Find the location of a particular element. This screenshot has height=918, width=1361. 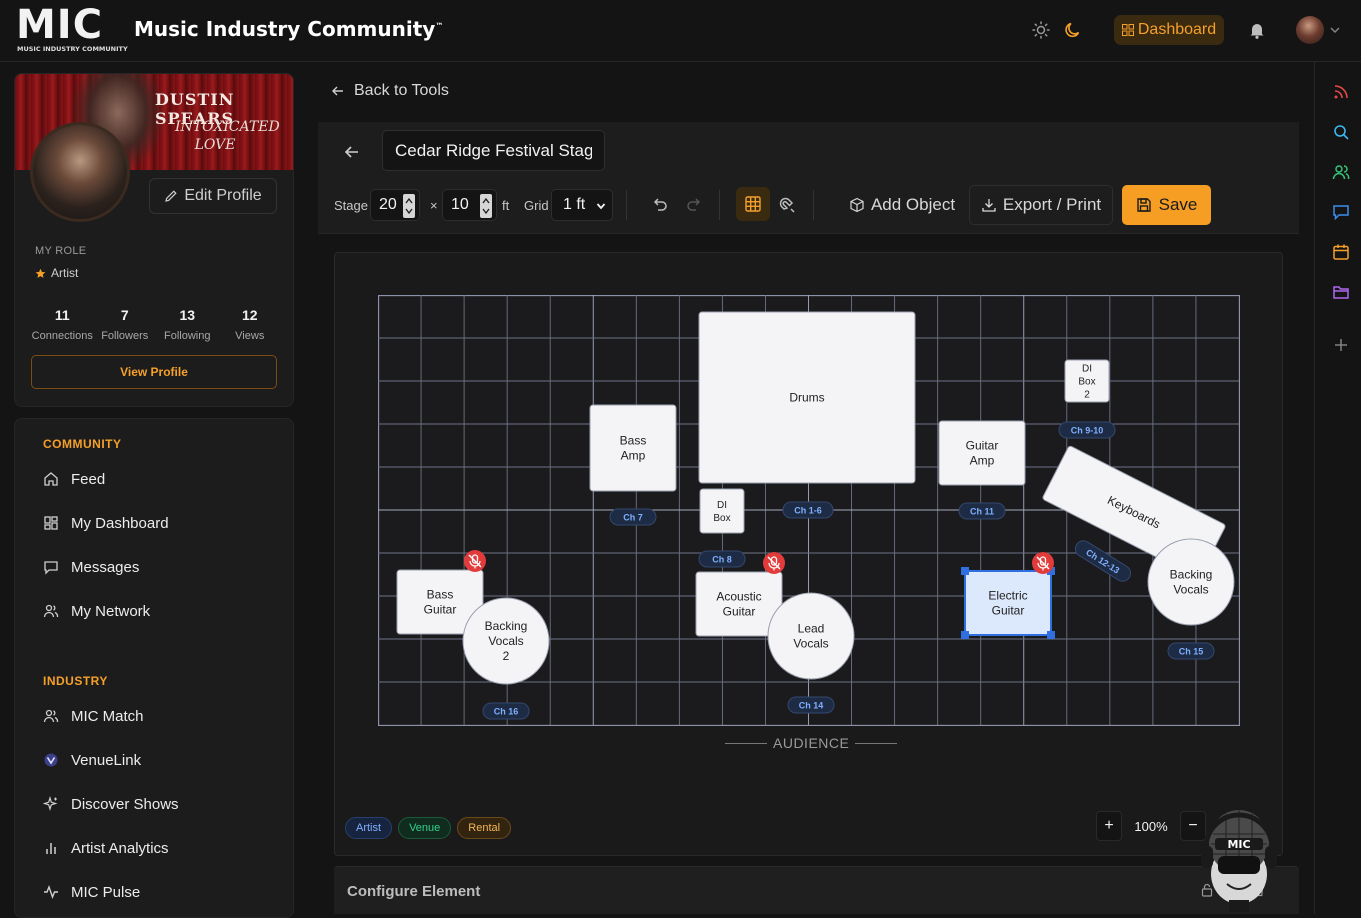

stage-object-backing-vocals: BackingVocals is located at coordinates (1191, 582).